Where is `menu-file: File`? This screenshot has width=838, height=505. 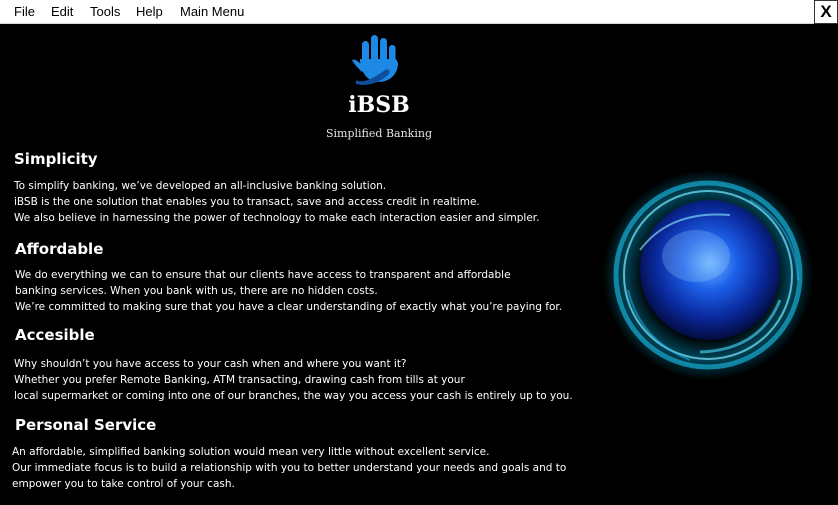
menu-file: File is located at coordinates (24, 11).